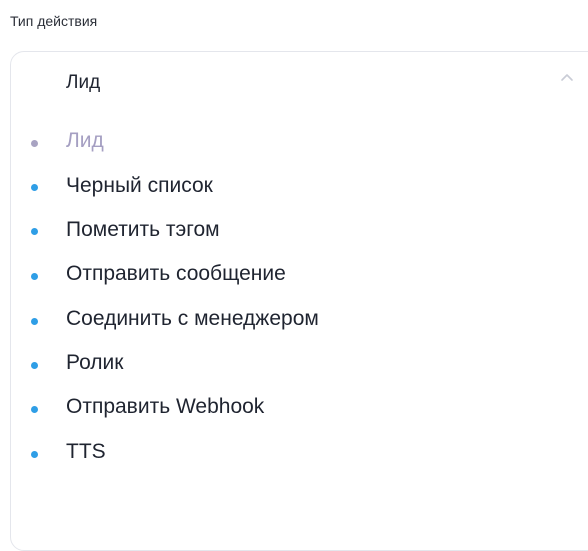 The height and width of the screenshot is (551, 588). I want to click on option-label: Лид, so click(85, 140).